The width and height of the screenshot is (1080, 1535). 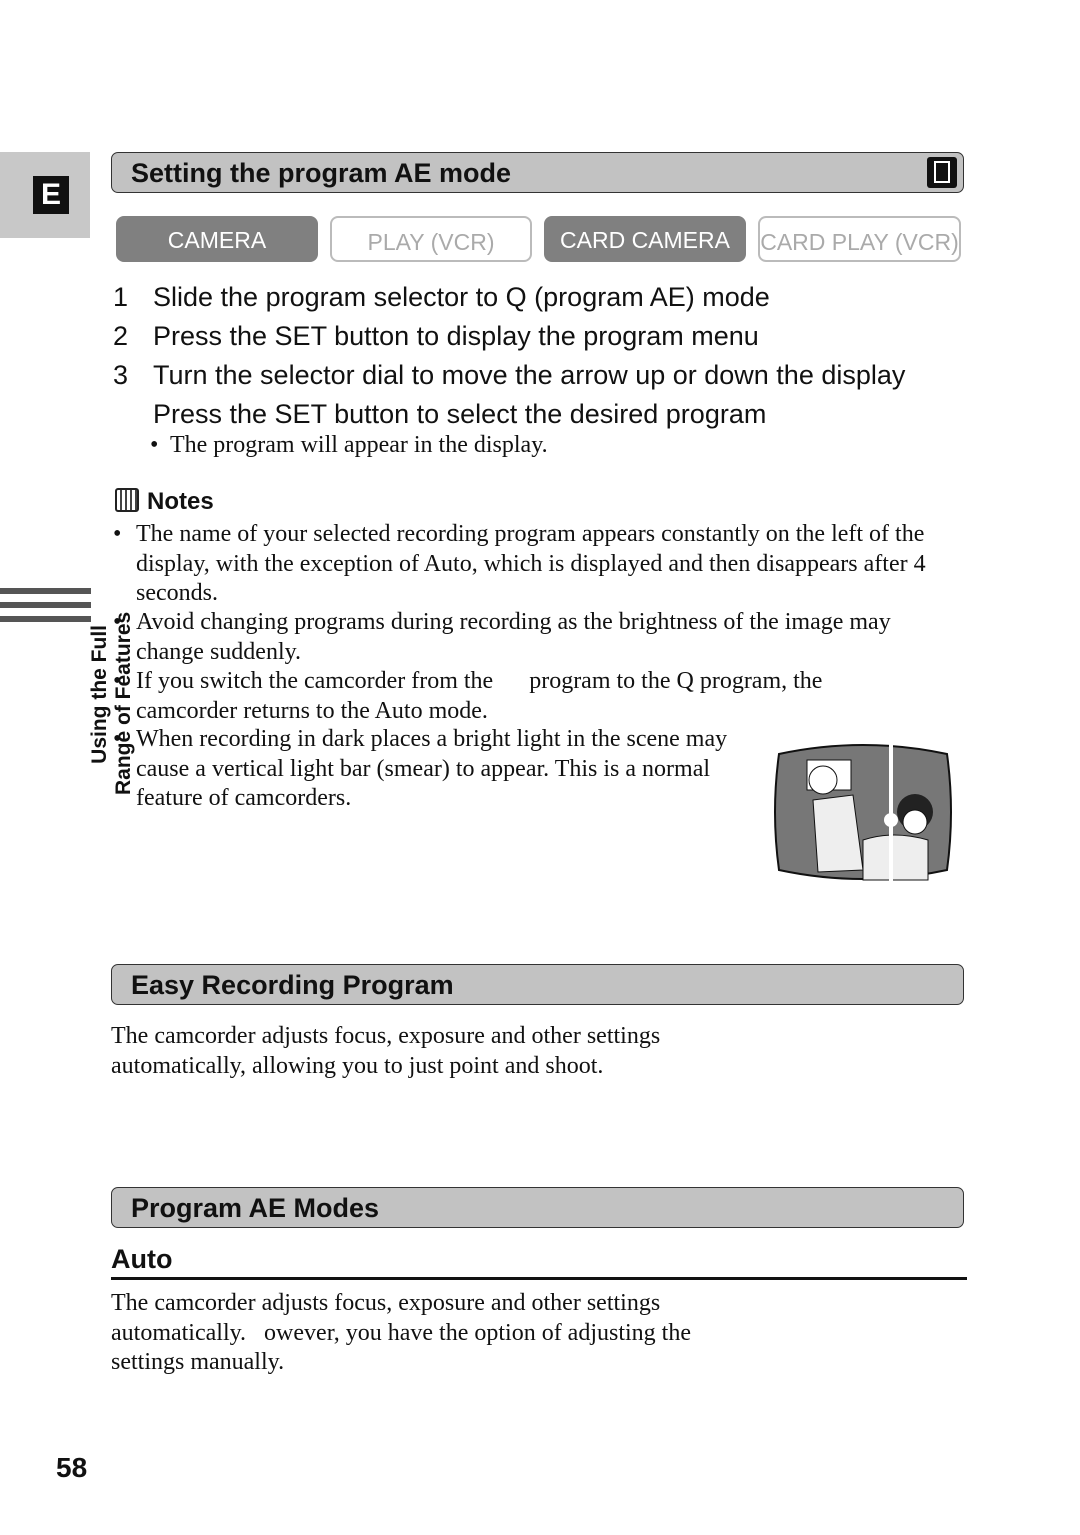 I want to click on section-header-setting: Setting the program AE mode, so click(x=537, y=172).